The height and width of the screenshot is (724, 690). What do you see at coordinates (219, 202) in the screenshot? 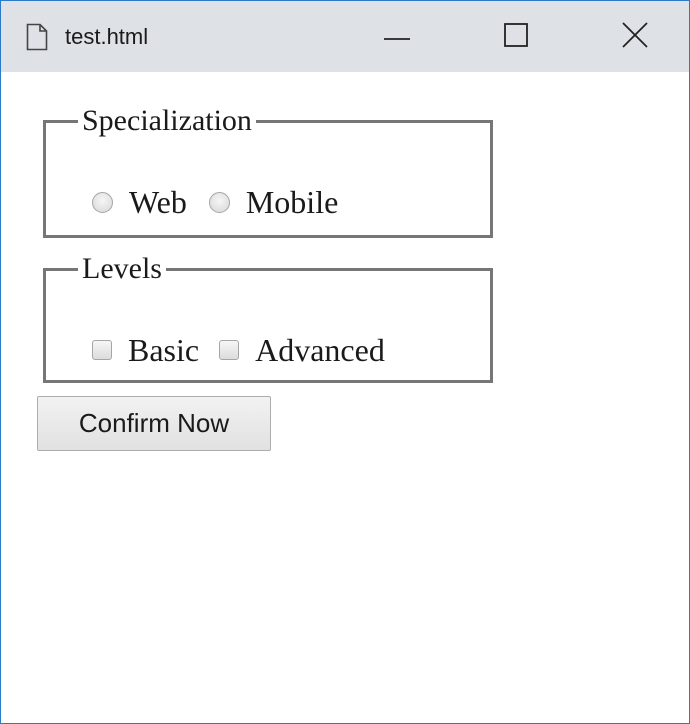
I see `mobile-radio` at bounding box center [219, 202].